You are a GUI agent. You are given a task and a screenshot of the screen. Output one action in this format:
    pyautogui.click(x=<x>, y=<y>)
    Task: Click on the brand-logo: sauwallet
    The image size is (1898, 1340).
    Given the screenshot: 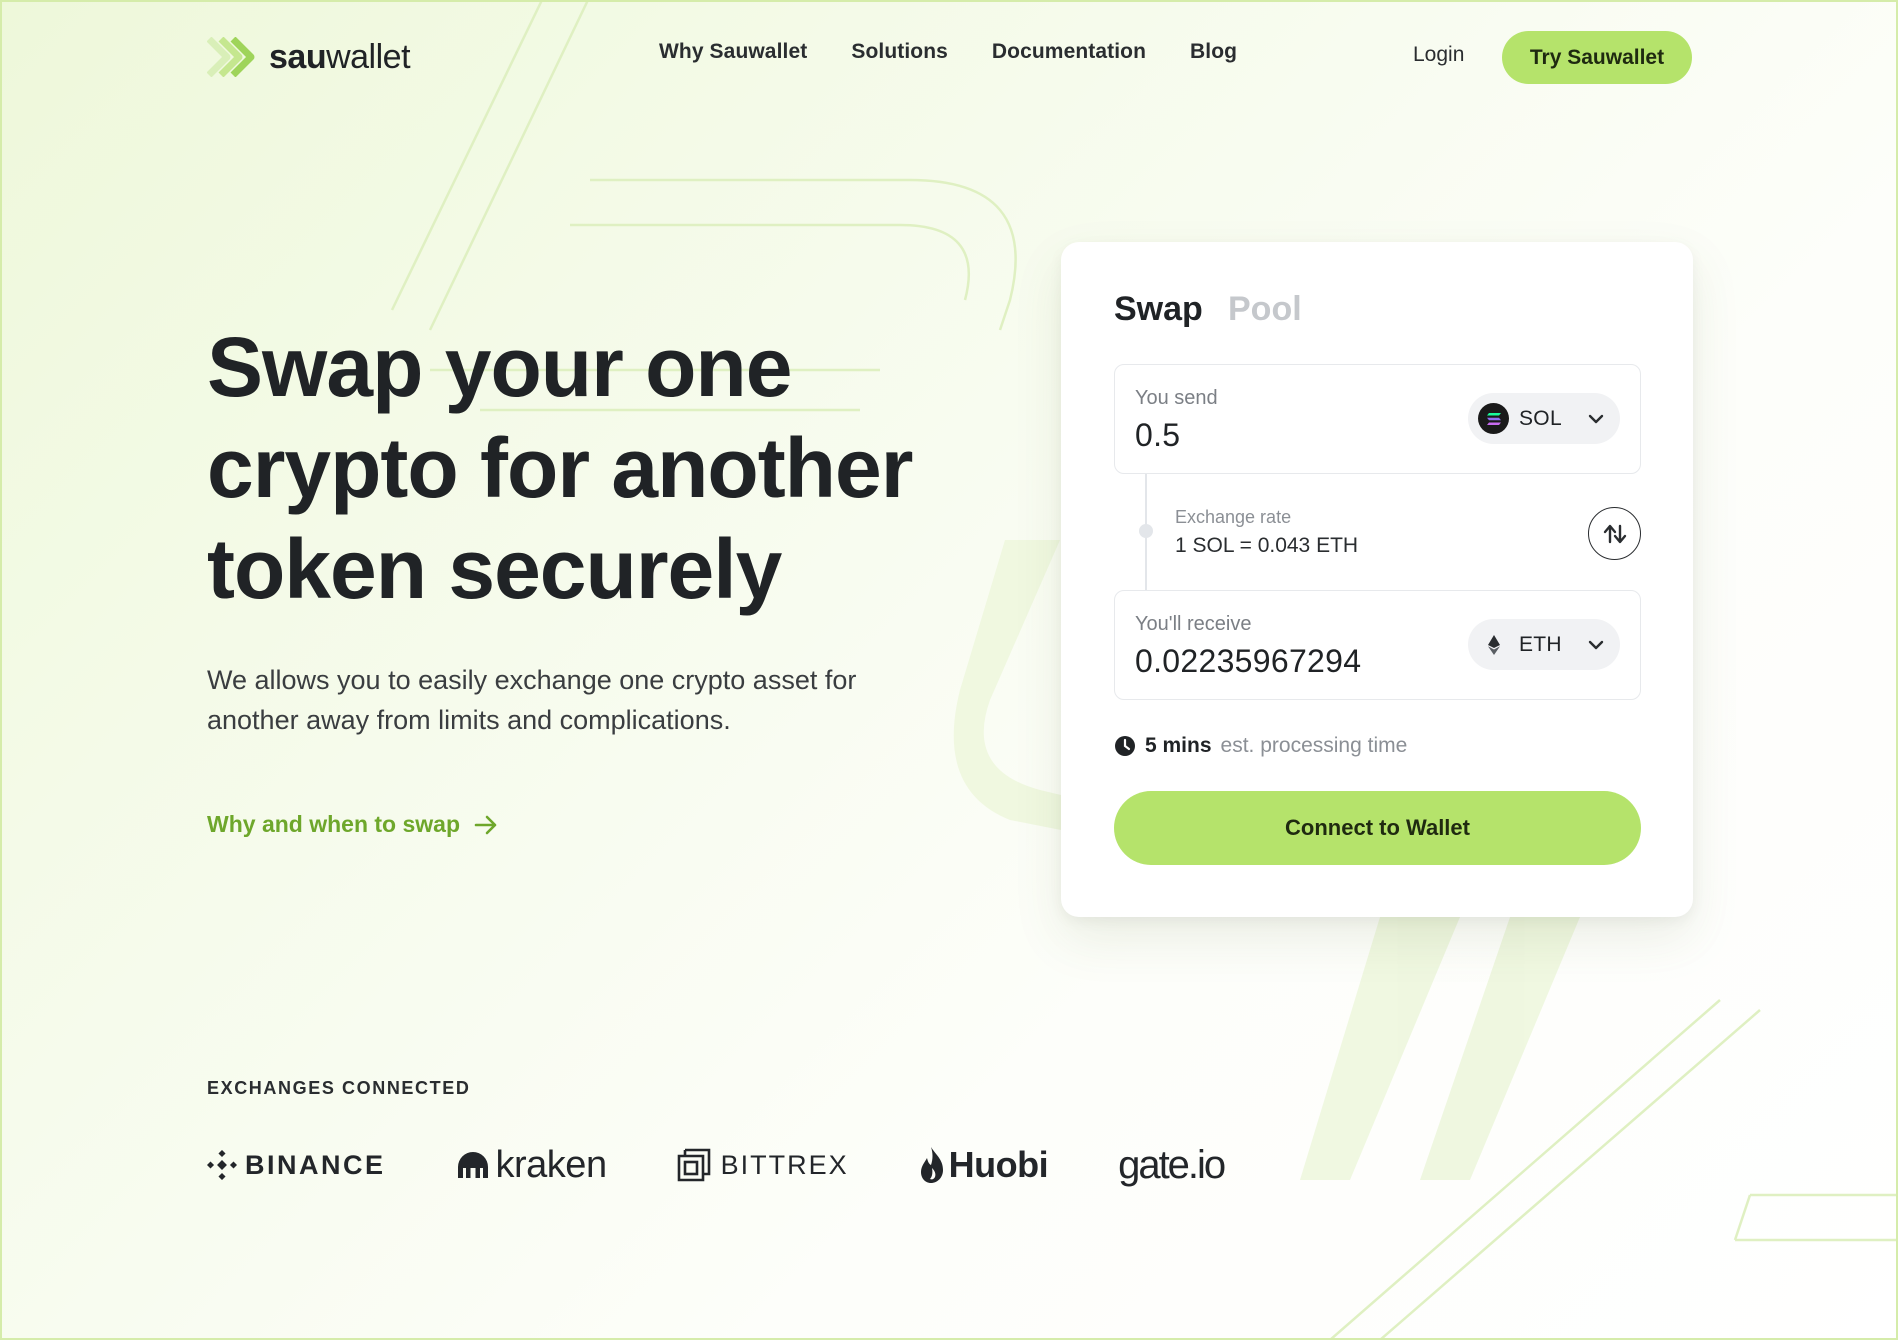 What is the action you would take?
    pyautogui.click(x=309, y=57)
    